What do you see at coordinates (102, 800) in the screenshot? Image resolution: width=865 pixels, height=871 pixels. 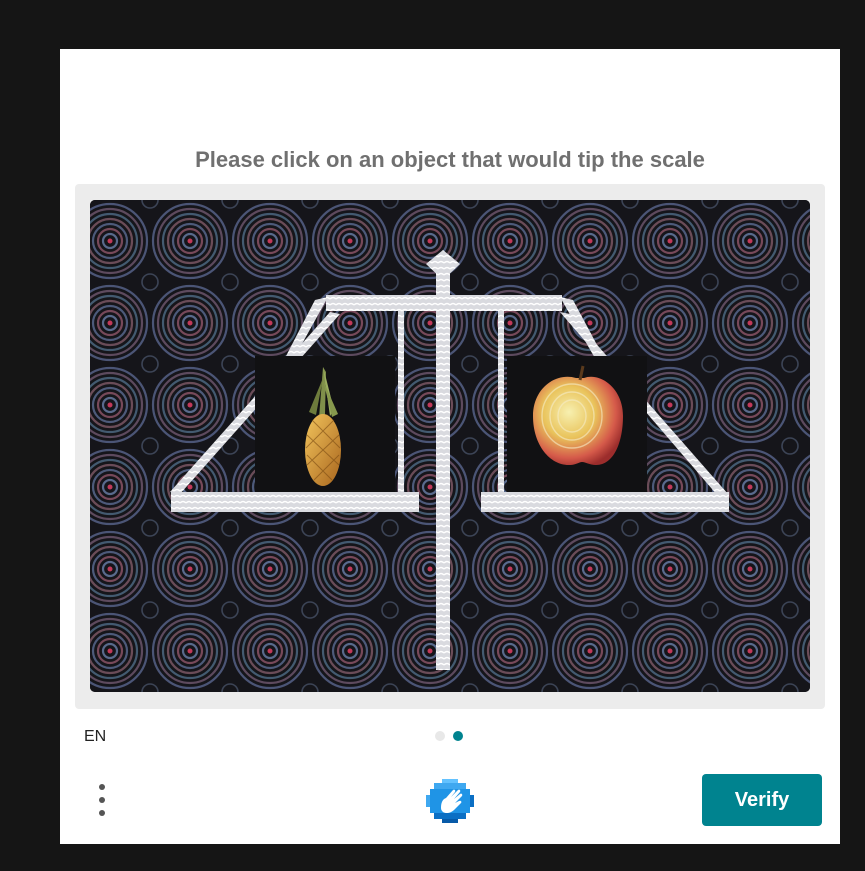 I see `more-vertical-icon` at bounding box center [102, 800].